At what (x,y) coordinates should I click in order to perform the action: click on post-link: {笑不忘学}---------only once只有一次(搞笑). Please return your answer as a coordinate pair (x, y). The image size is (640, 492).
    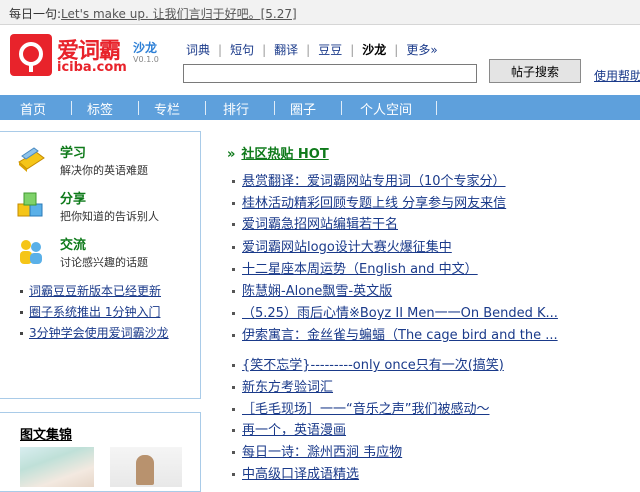
    Looking at the image, I should click on (373, 365).